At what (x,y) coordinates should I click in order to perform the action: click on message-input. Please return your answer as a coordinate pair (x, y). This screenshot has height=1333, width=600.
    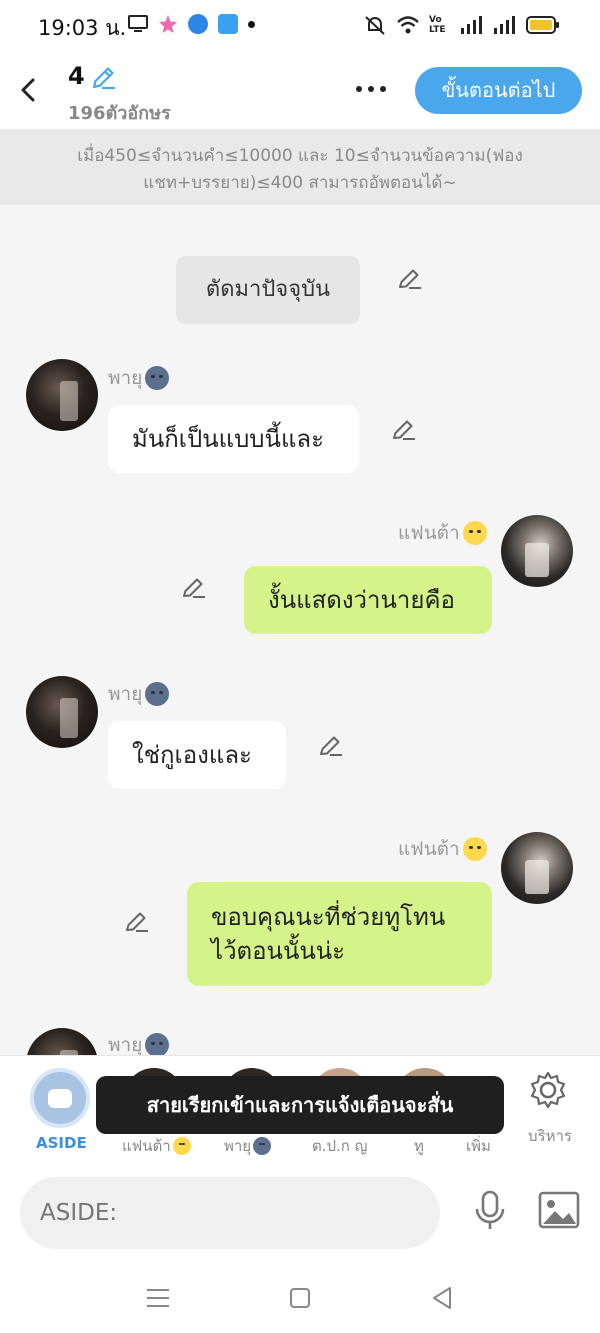
    Looking at the image, I should click on (230, 1213).